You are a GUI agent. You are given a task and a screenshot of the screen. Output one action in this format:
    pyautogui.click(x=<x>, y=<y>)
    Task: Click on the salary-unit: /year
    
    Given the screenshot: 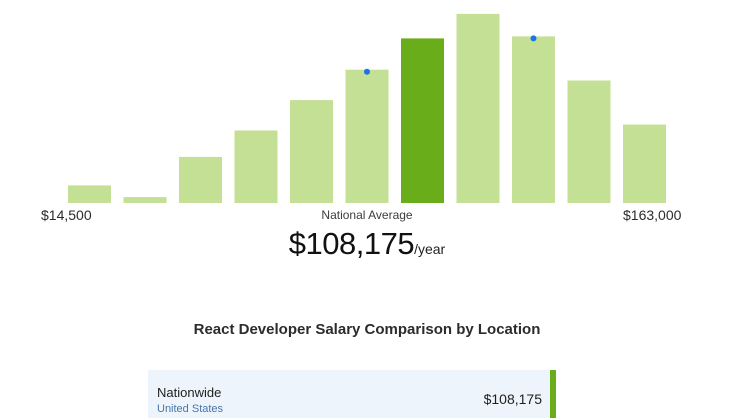 What is the action you would take?
    pyautogui.click(x=430, y=249)
    